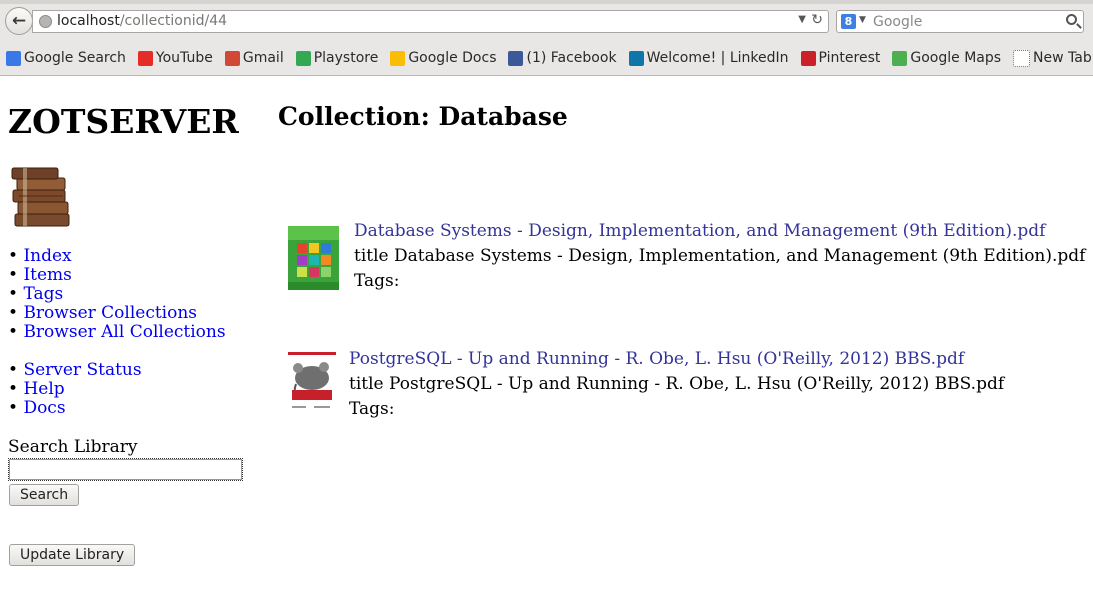 The height and width of the screenshot is (592, 1093). I want to click on google-maps-icon, so click(900, 58).